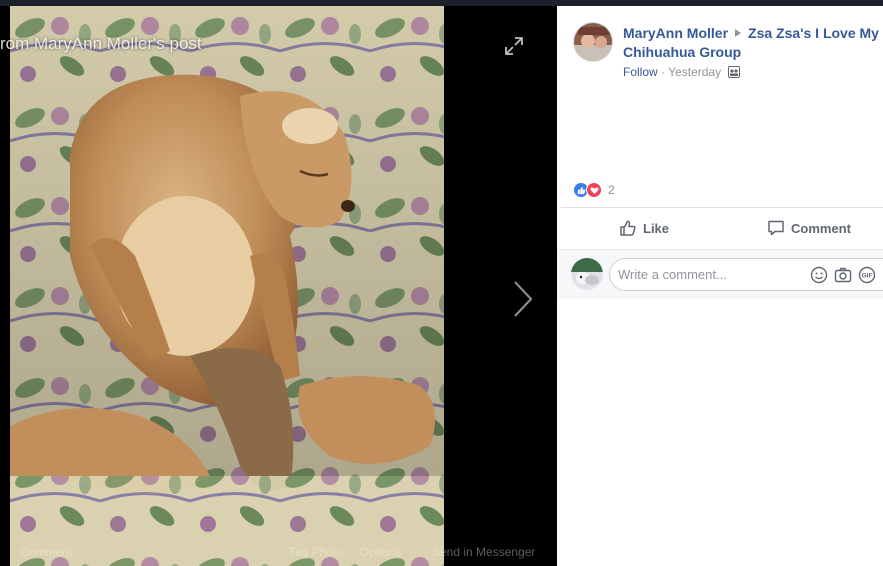  I want to click on reaction-summary: 2, so click(594, 190).